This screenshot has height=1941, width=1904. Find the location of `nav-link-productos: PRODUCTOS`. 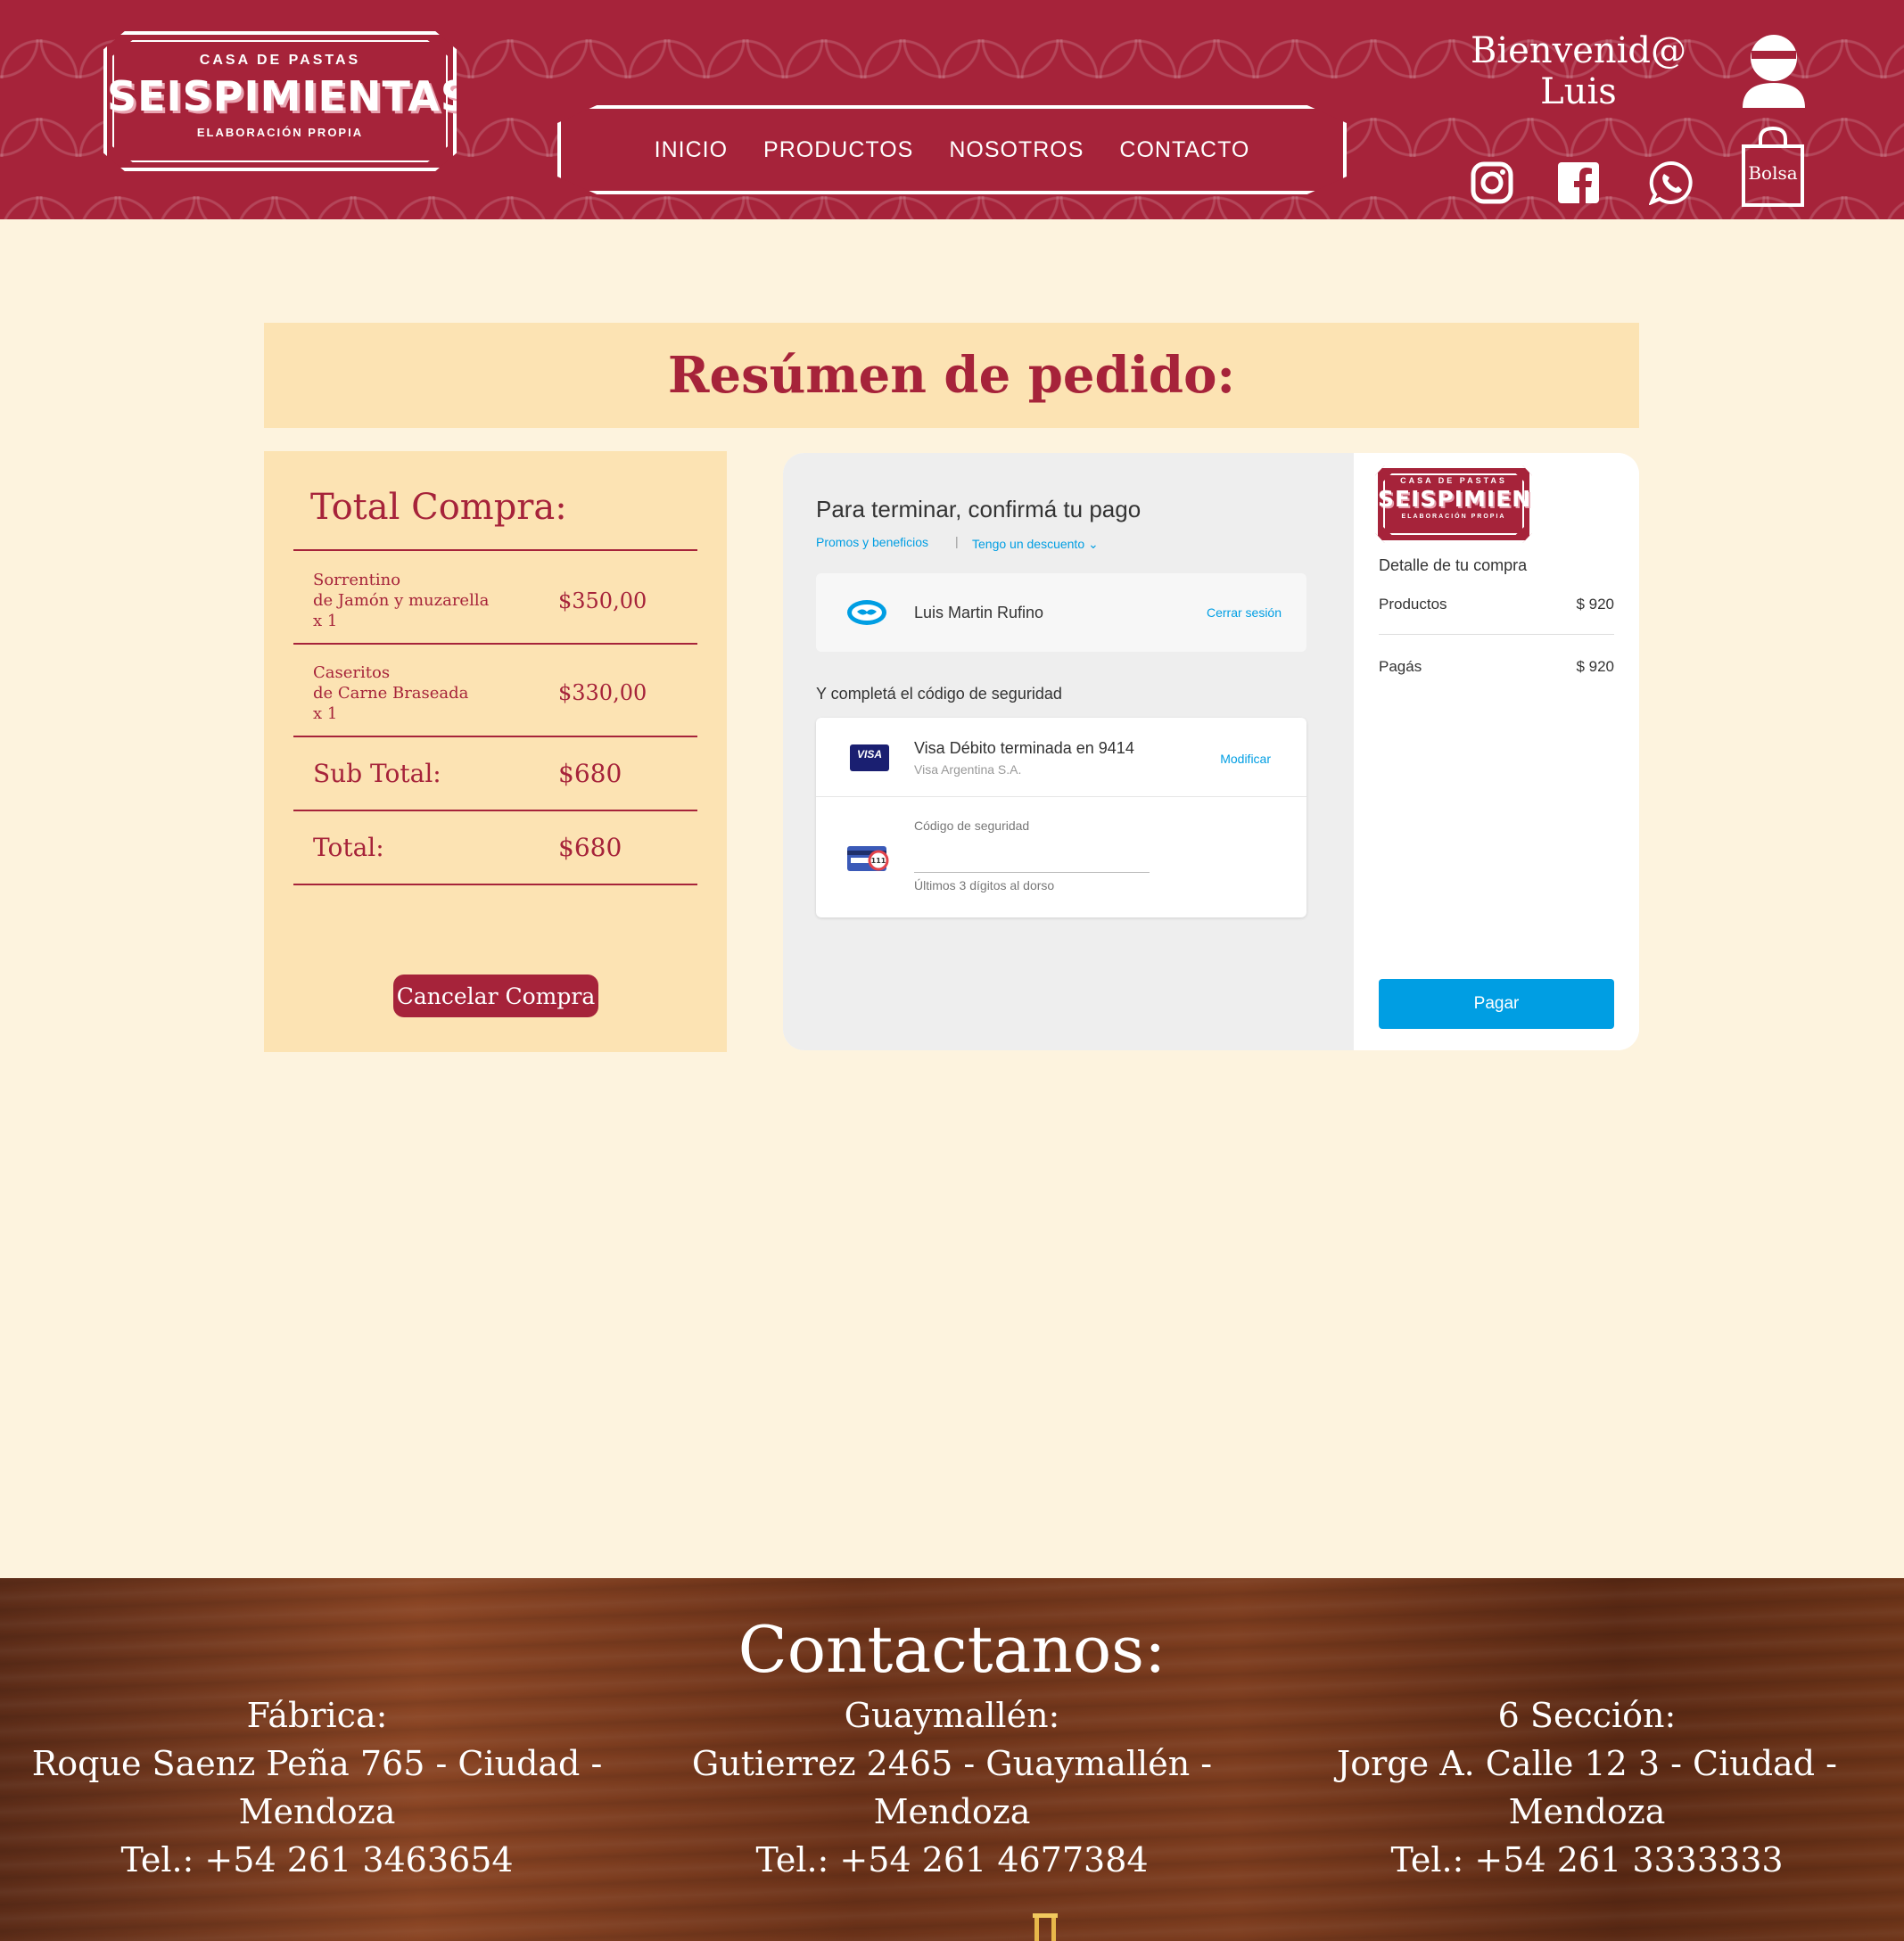

nav-link-productos: PRODUCTOS is located at coordinates (838, 150).